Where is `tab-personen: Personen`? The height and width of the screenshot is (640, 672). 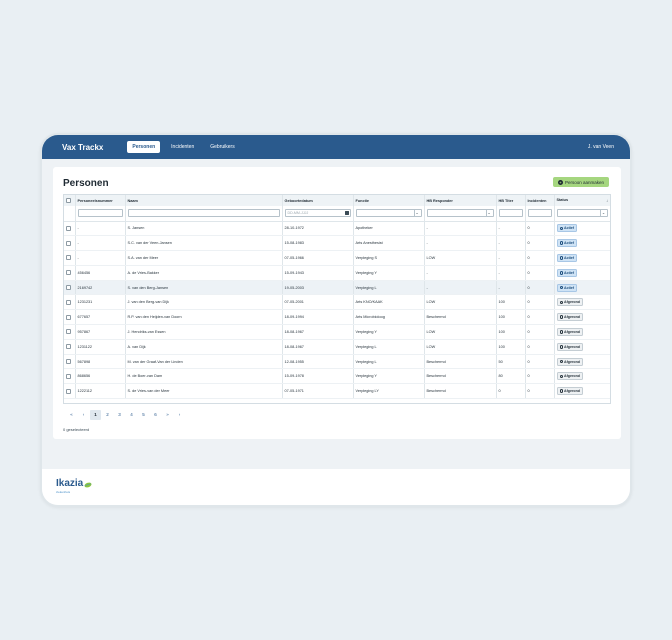 tab-personen: Personen is located at coordinates (144, 147).